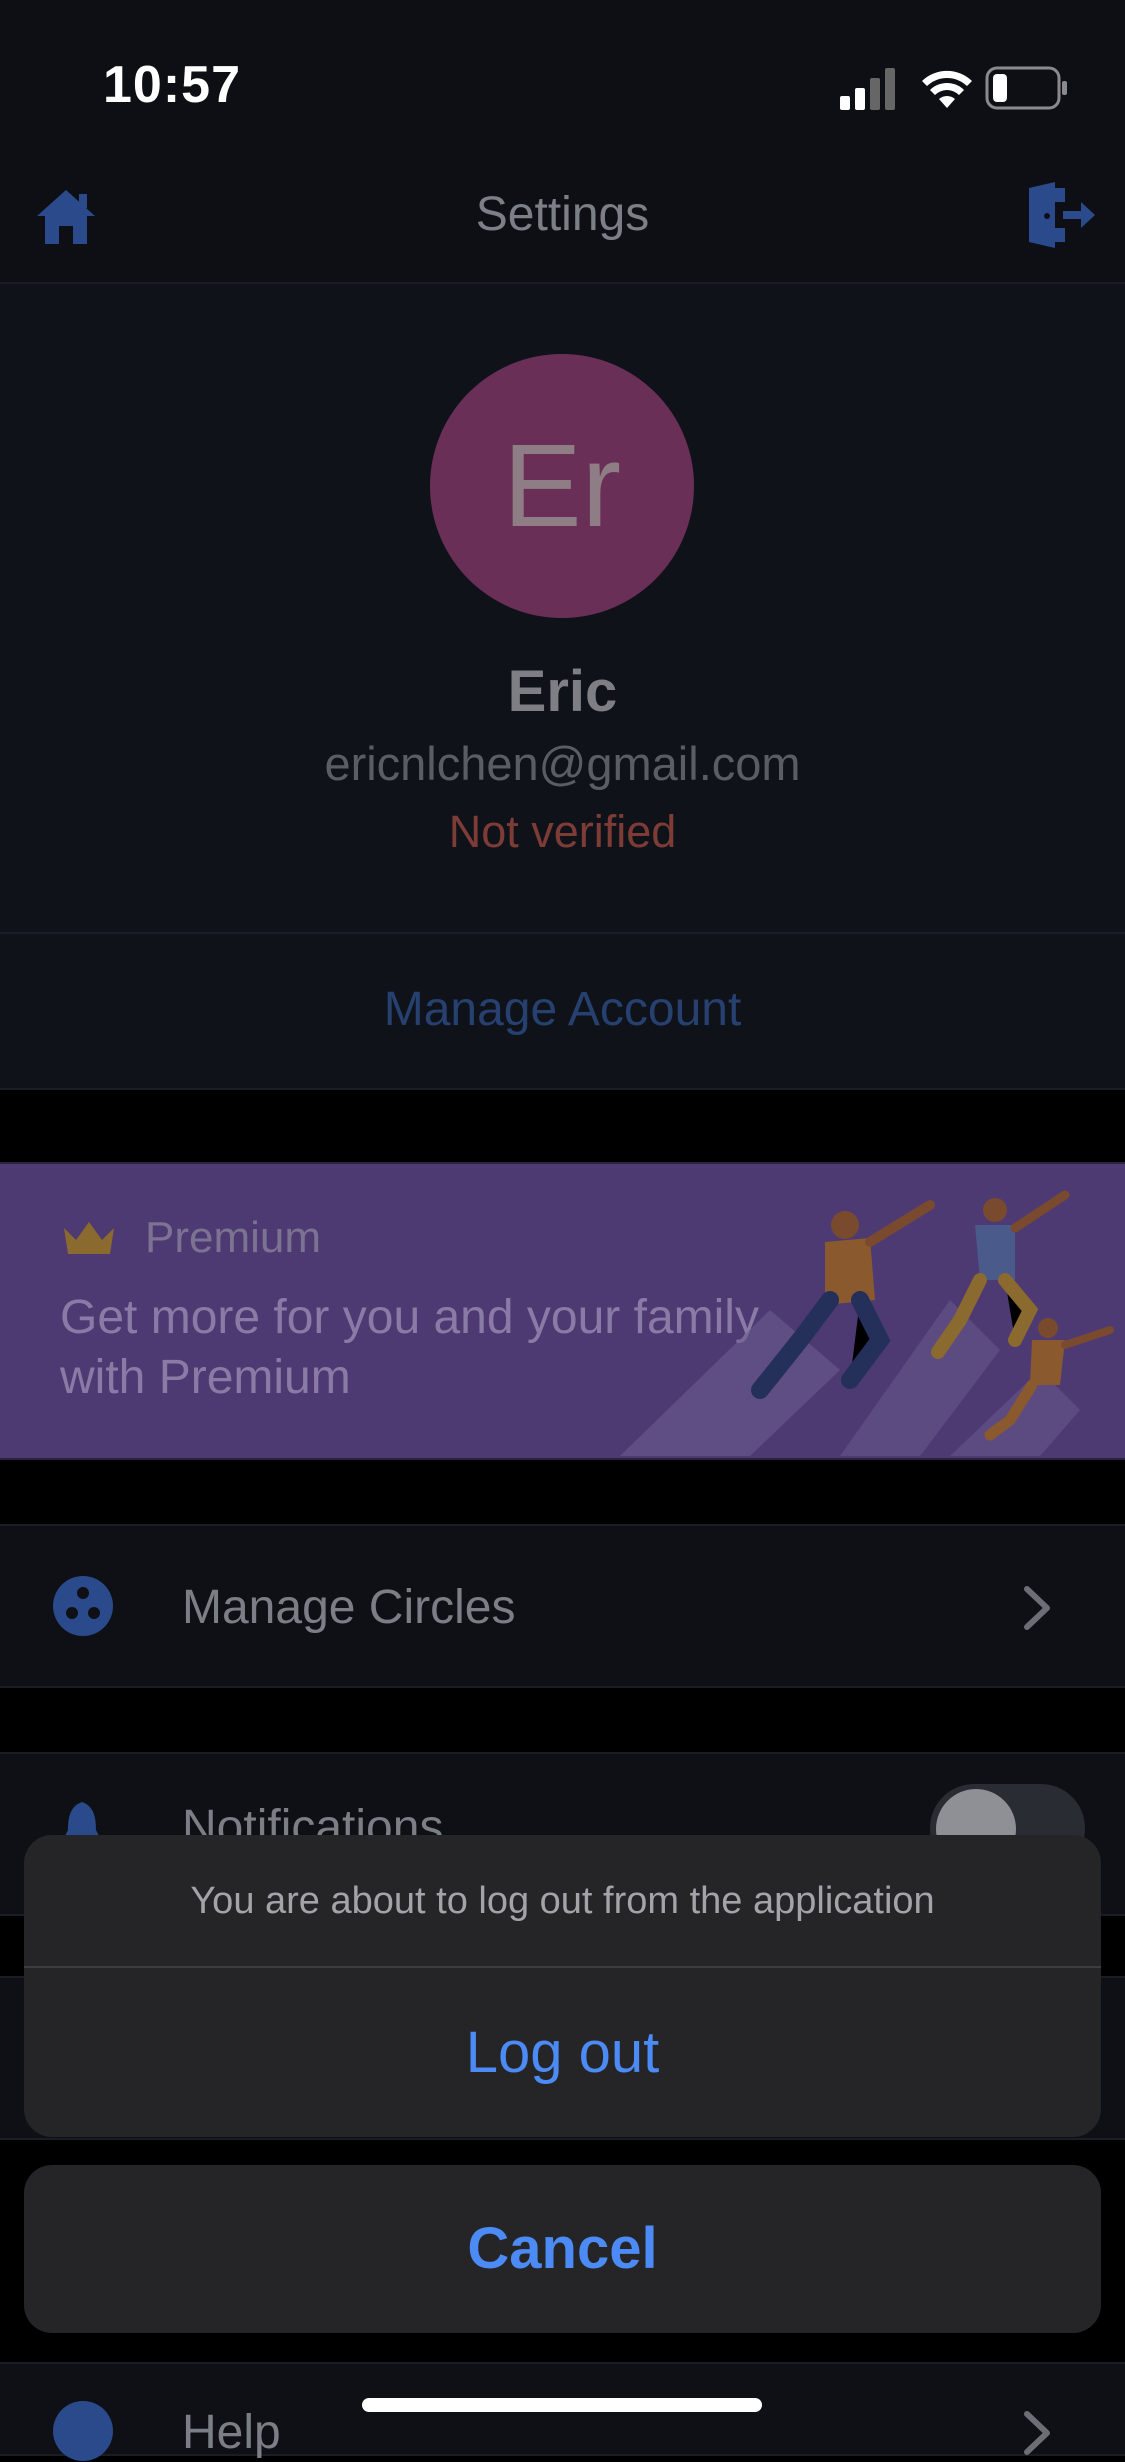 Image resolution: width=1125 pixels, height=2462 pixels. Describe the element at coordinates (562, 2052) in the screenshot. I see `logout-confirm-button: Log out` at that location.